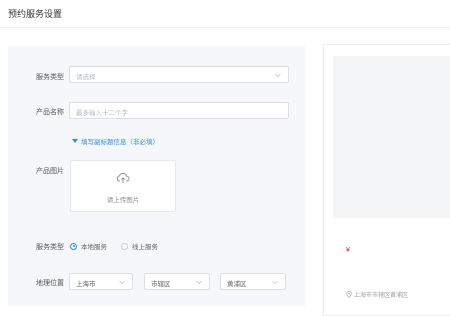 The image size is (450, 316). What do you see at coordinates (50, 283) in the screenshot?
I see `location-label: 地理位置` at bounding box center [50, 283].